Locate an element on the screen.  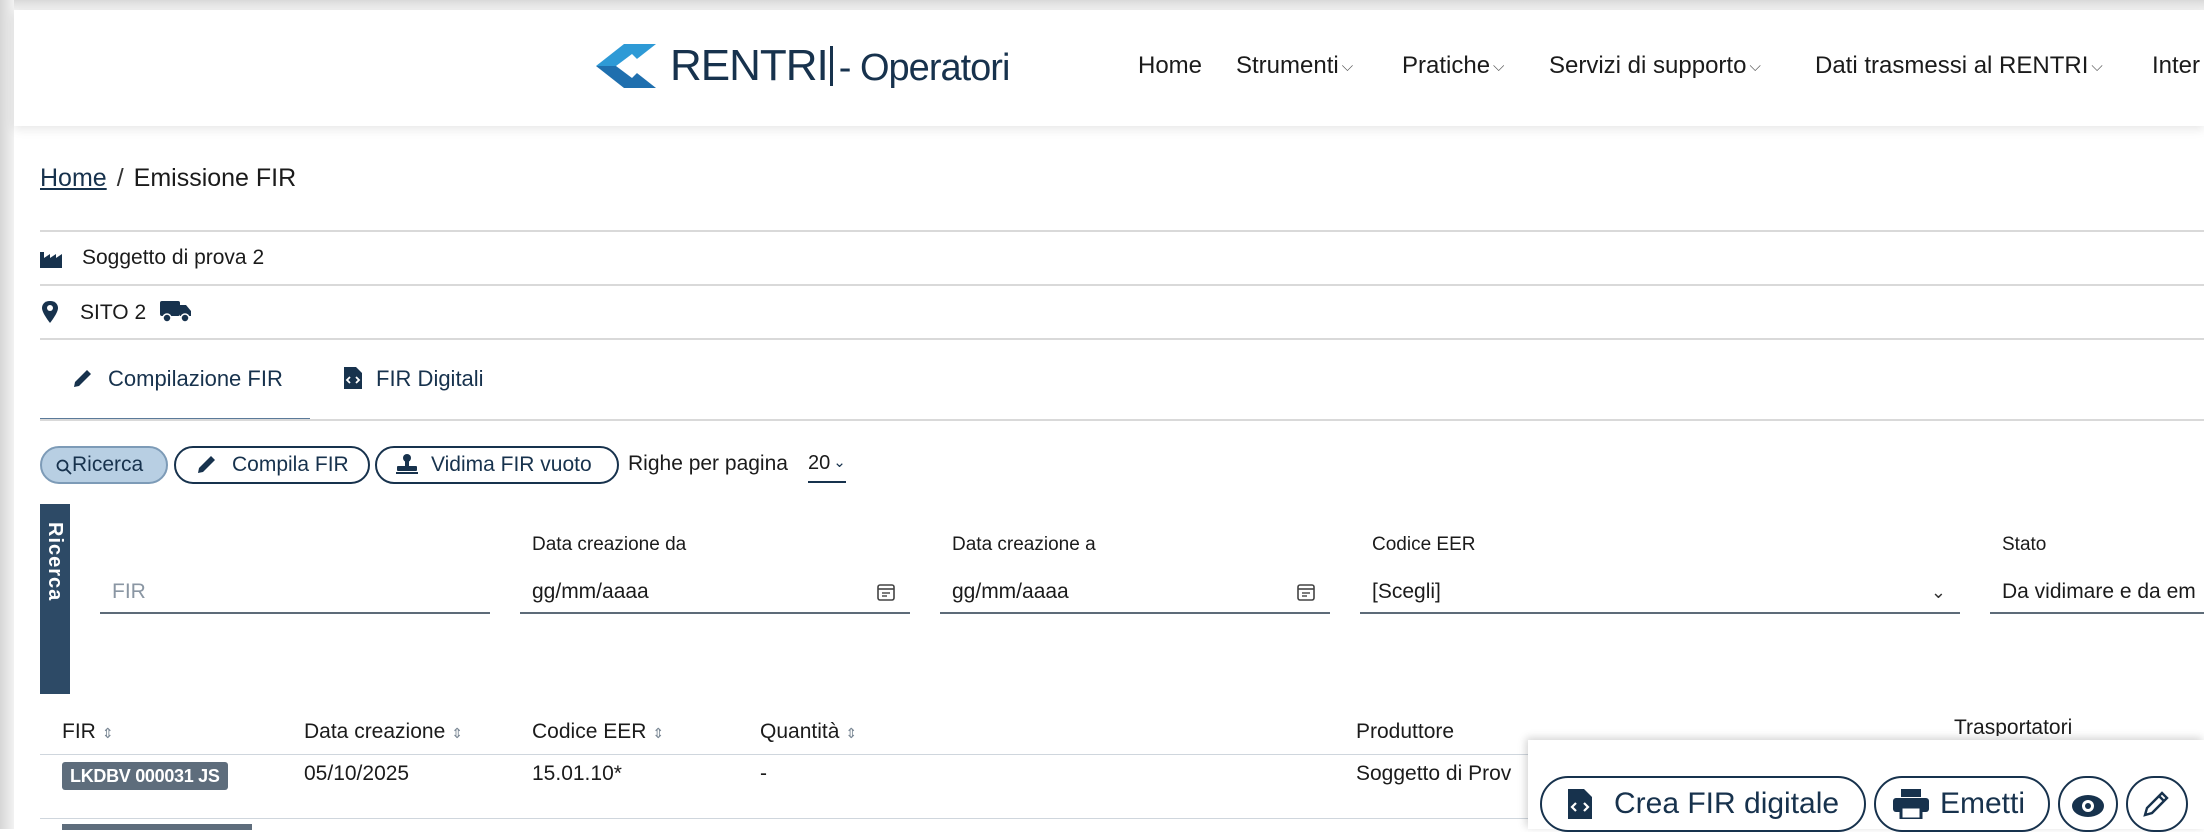
subject-row: Soggetto di prova 2 is located at coordinates (152, 258).